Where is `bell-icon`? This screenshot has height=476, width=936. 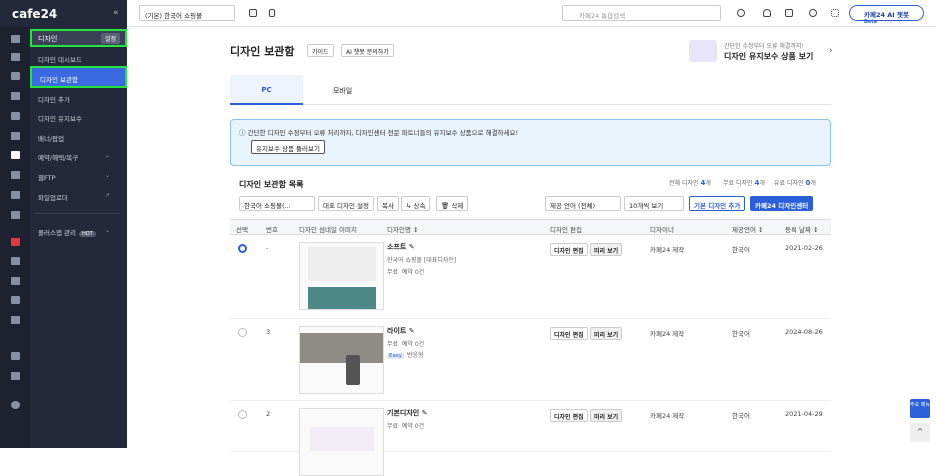
bell-icon is located at coordinates (767, 13).